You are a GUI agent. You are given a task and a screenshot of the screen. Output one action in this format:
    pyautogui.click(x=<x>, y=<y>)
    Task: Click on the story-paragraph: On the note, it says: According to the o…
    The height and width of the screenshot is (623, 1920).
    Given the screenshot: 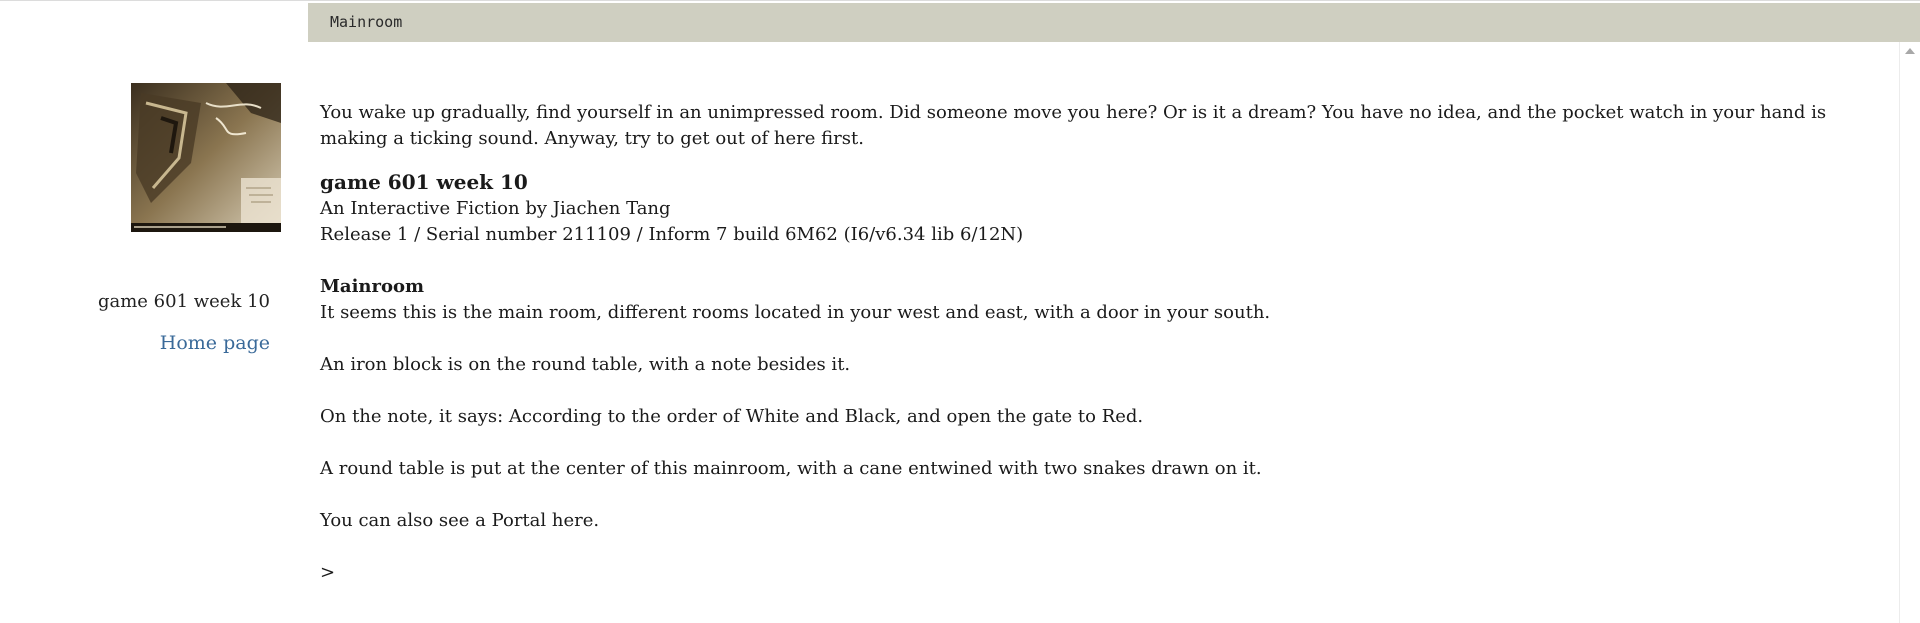 What is the action you would take?
    pyautogui.click(x=732, y=416)
    